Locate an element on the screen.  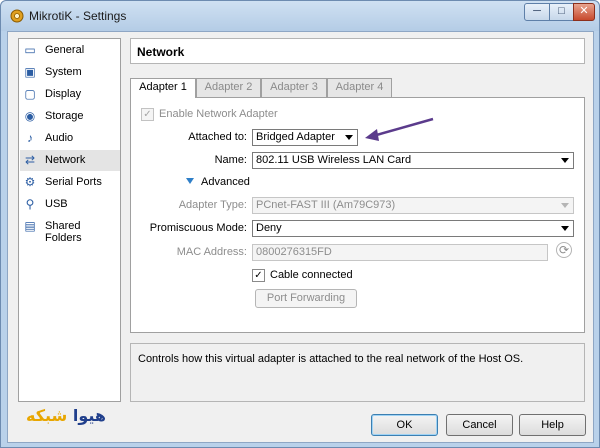
minimize-button: ─ is located at coordinates (537, 12).